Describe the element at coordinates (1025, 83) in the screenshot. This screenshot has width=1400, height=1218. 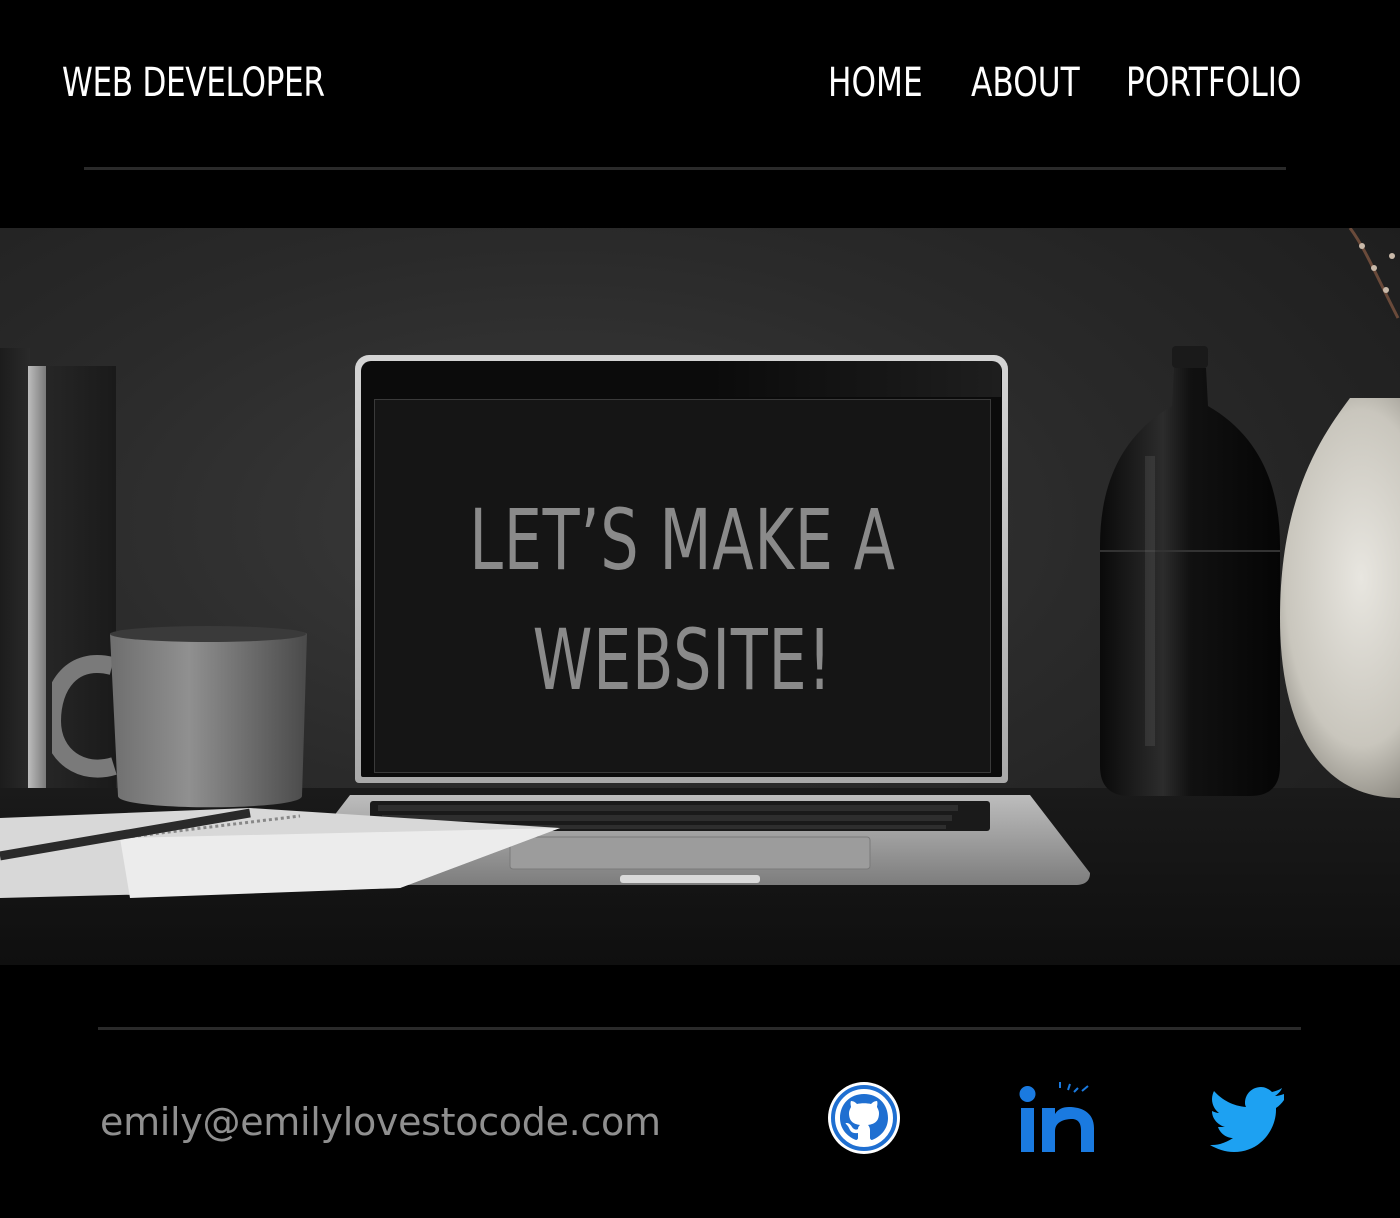
I see `nav-link-about: ABOUT` at that location.